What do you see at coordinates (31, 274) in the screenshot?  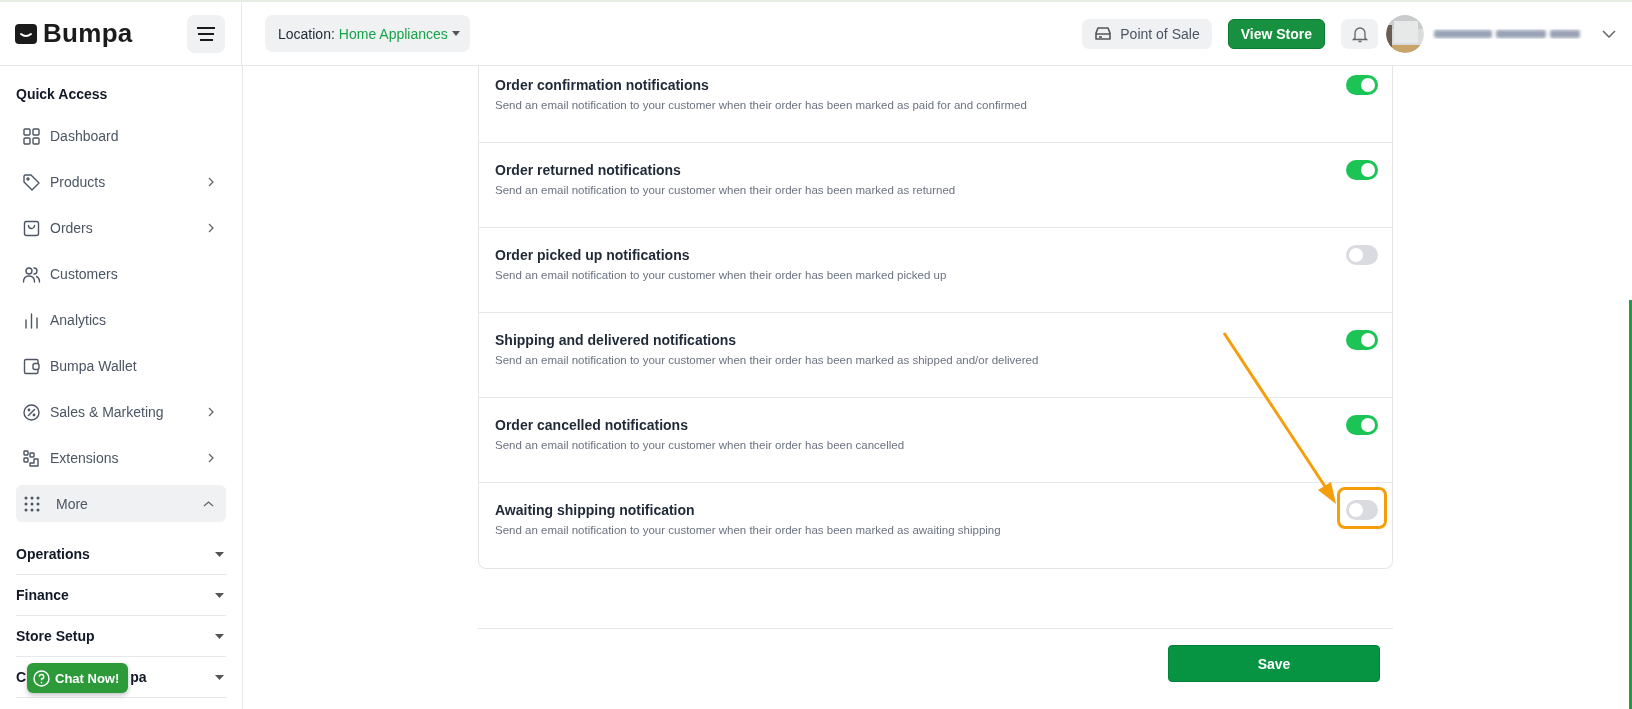 I see `users-icon` at bounding box center [31, 274].